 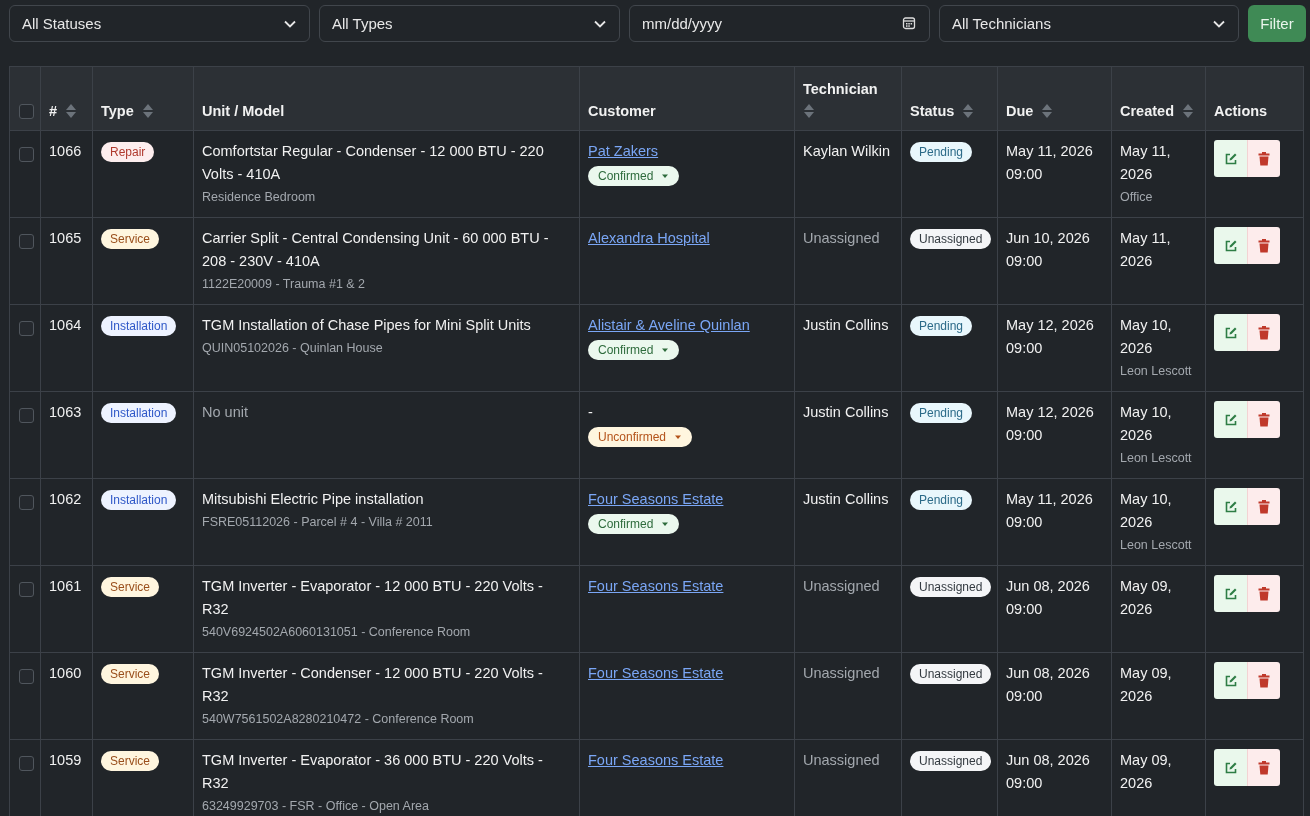 I want to click on column-header: Customer, so click(x=622, y=111).